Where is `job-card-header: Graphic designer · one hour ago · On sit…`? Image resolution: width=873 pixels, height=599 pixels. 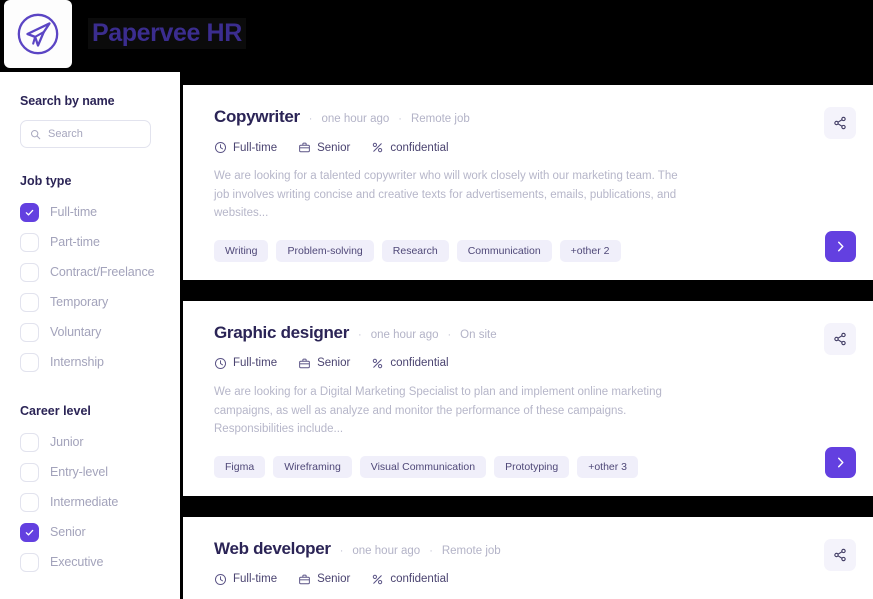
job-card-header: Graphic designer · one hour ago · On sit… is located at coordinates (543, 333).